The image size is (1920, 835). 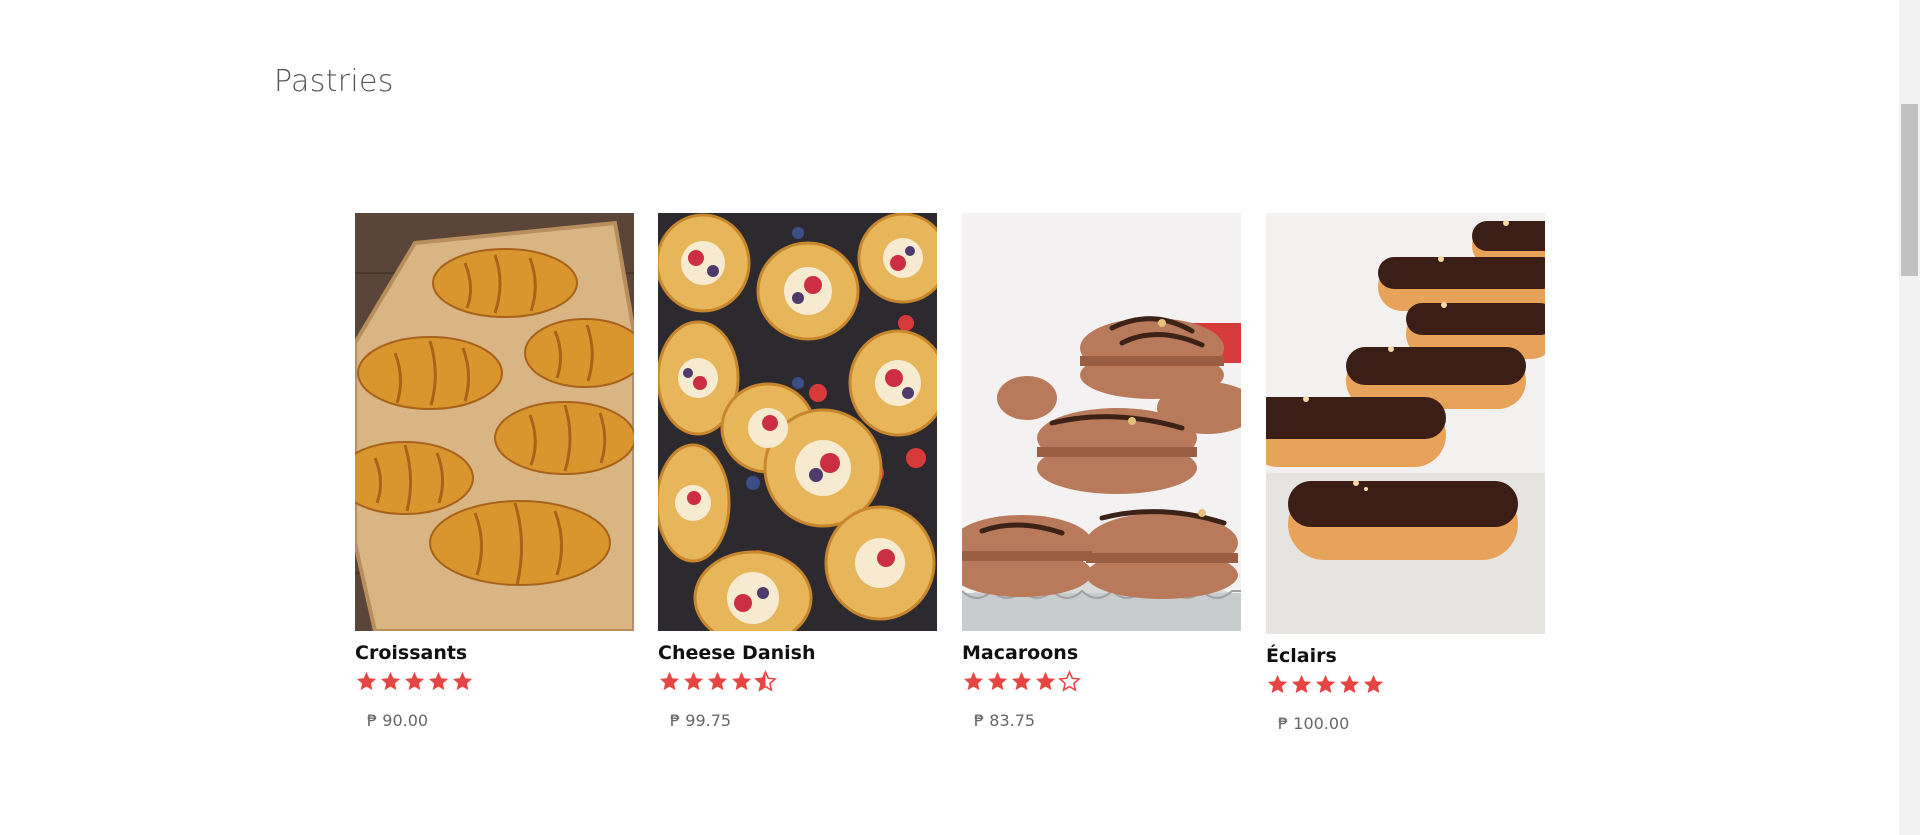 What do you see at coordinates (398, 720) in the screenshot?
I see `product-price: ₱ 90.00` at bounding box center [398, 720].